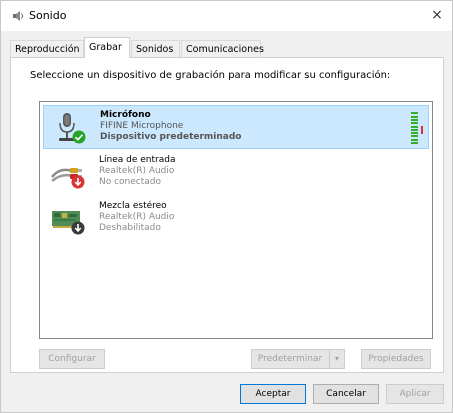 The height and width of the screenshot is (413, 453). I want to click on close-icon: ×, so click(437, 15).